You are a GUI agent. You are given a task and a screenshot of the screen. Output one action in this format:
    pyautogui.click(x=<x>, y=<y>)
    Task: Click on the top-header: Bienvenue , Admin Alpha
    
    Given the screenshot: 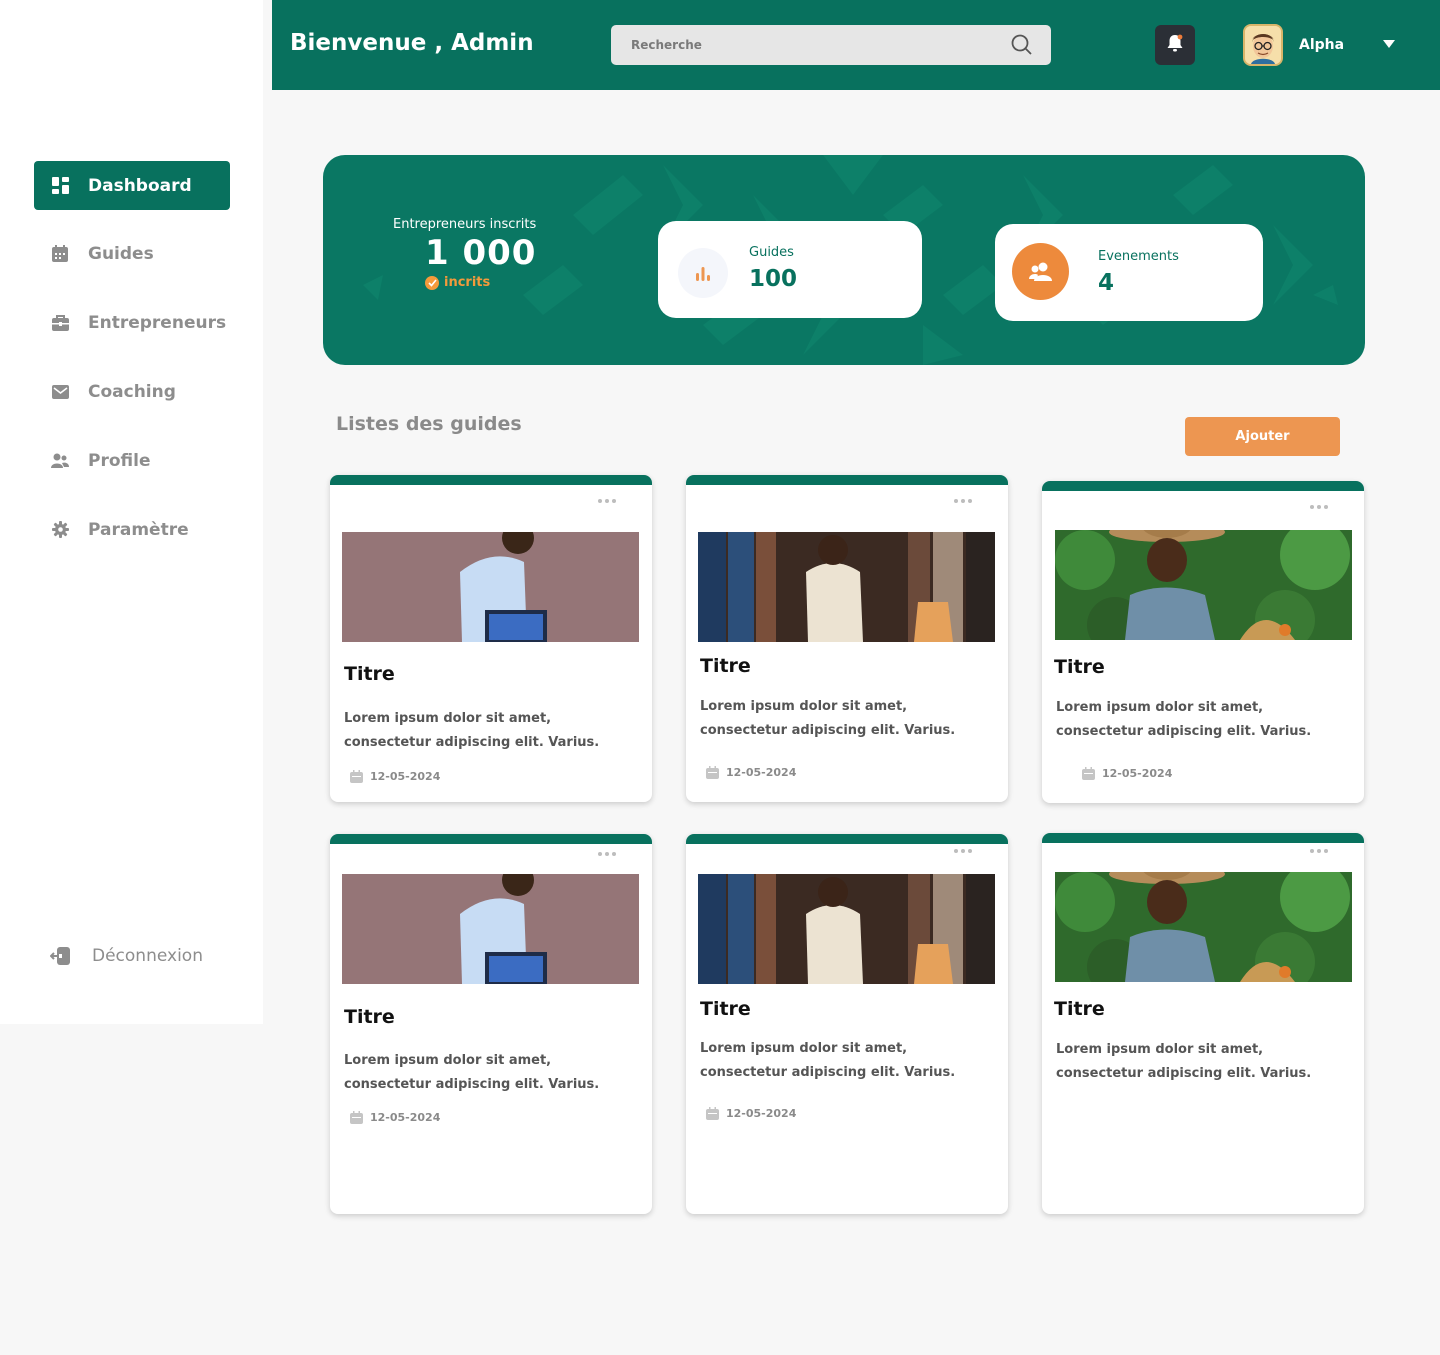 What is the action you would take?
    pyautogui.click(x=856, y=45)
    